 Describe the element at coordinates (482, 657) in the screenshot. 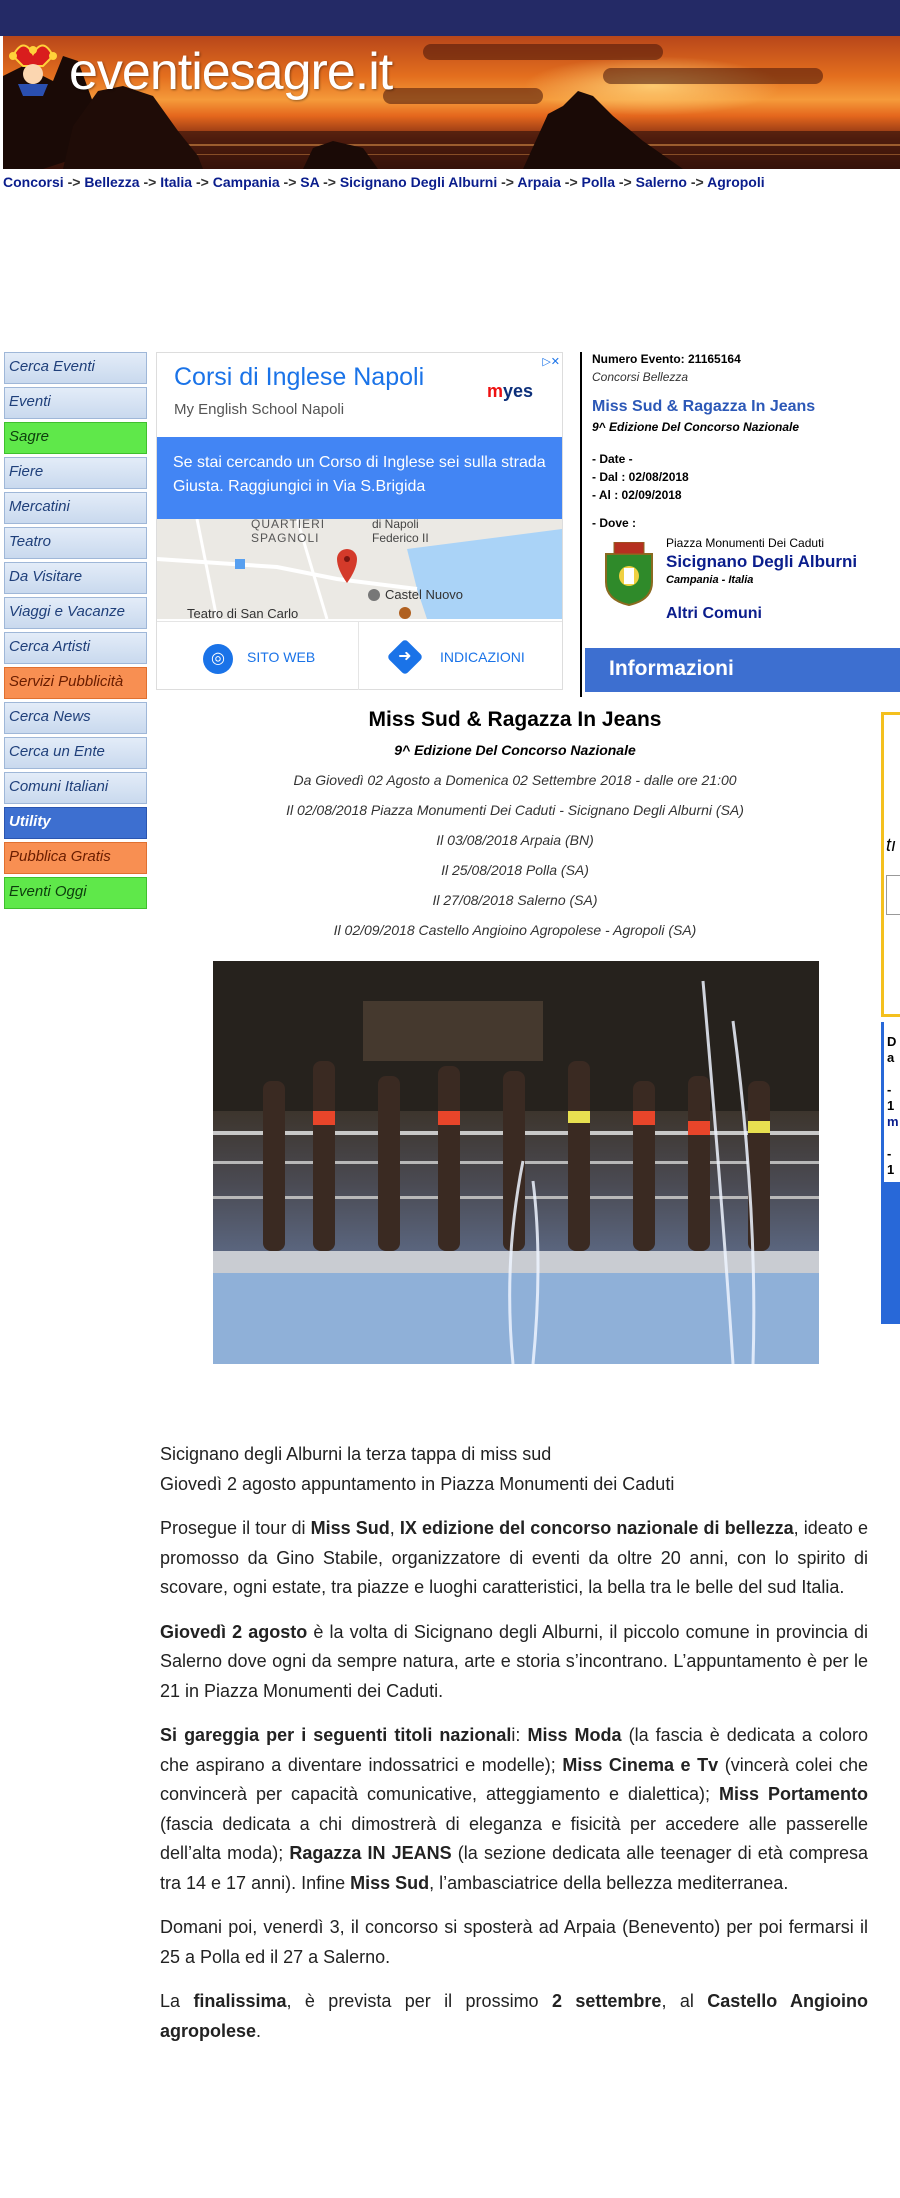

I see `ad-directions-label: INDICAZIONI` at that location.